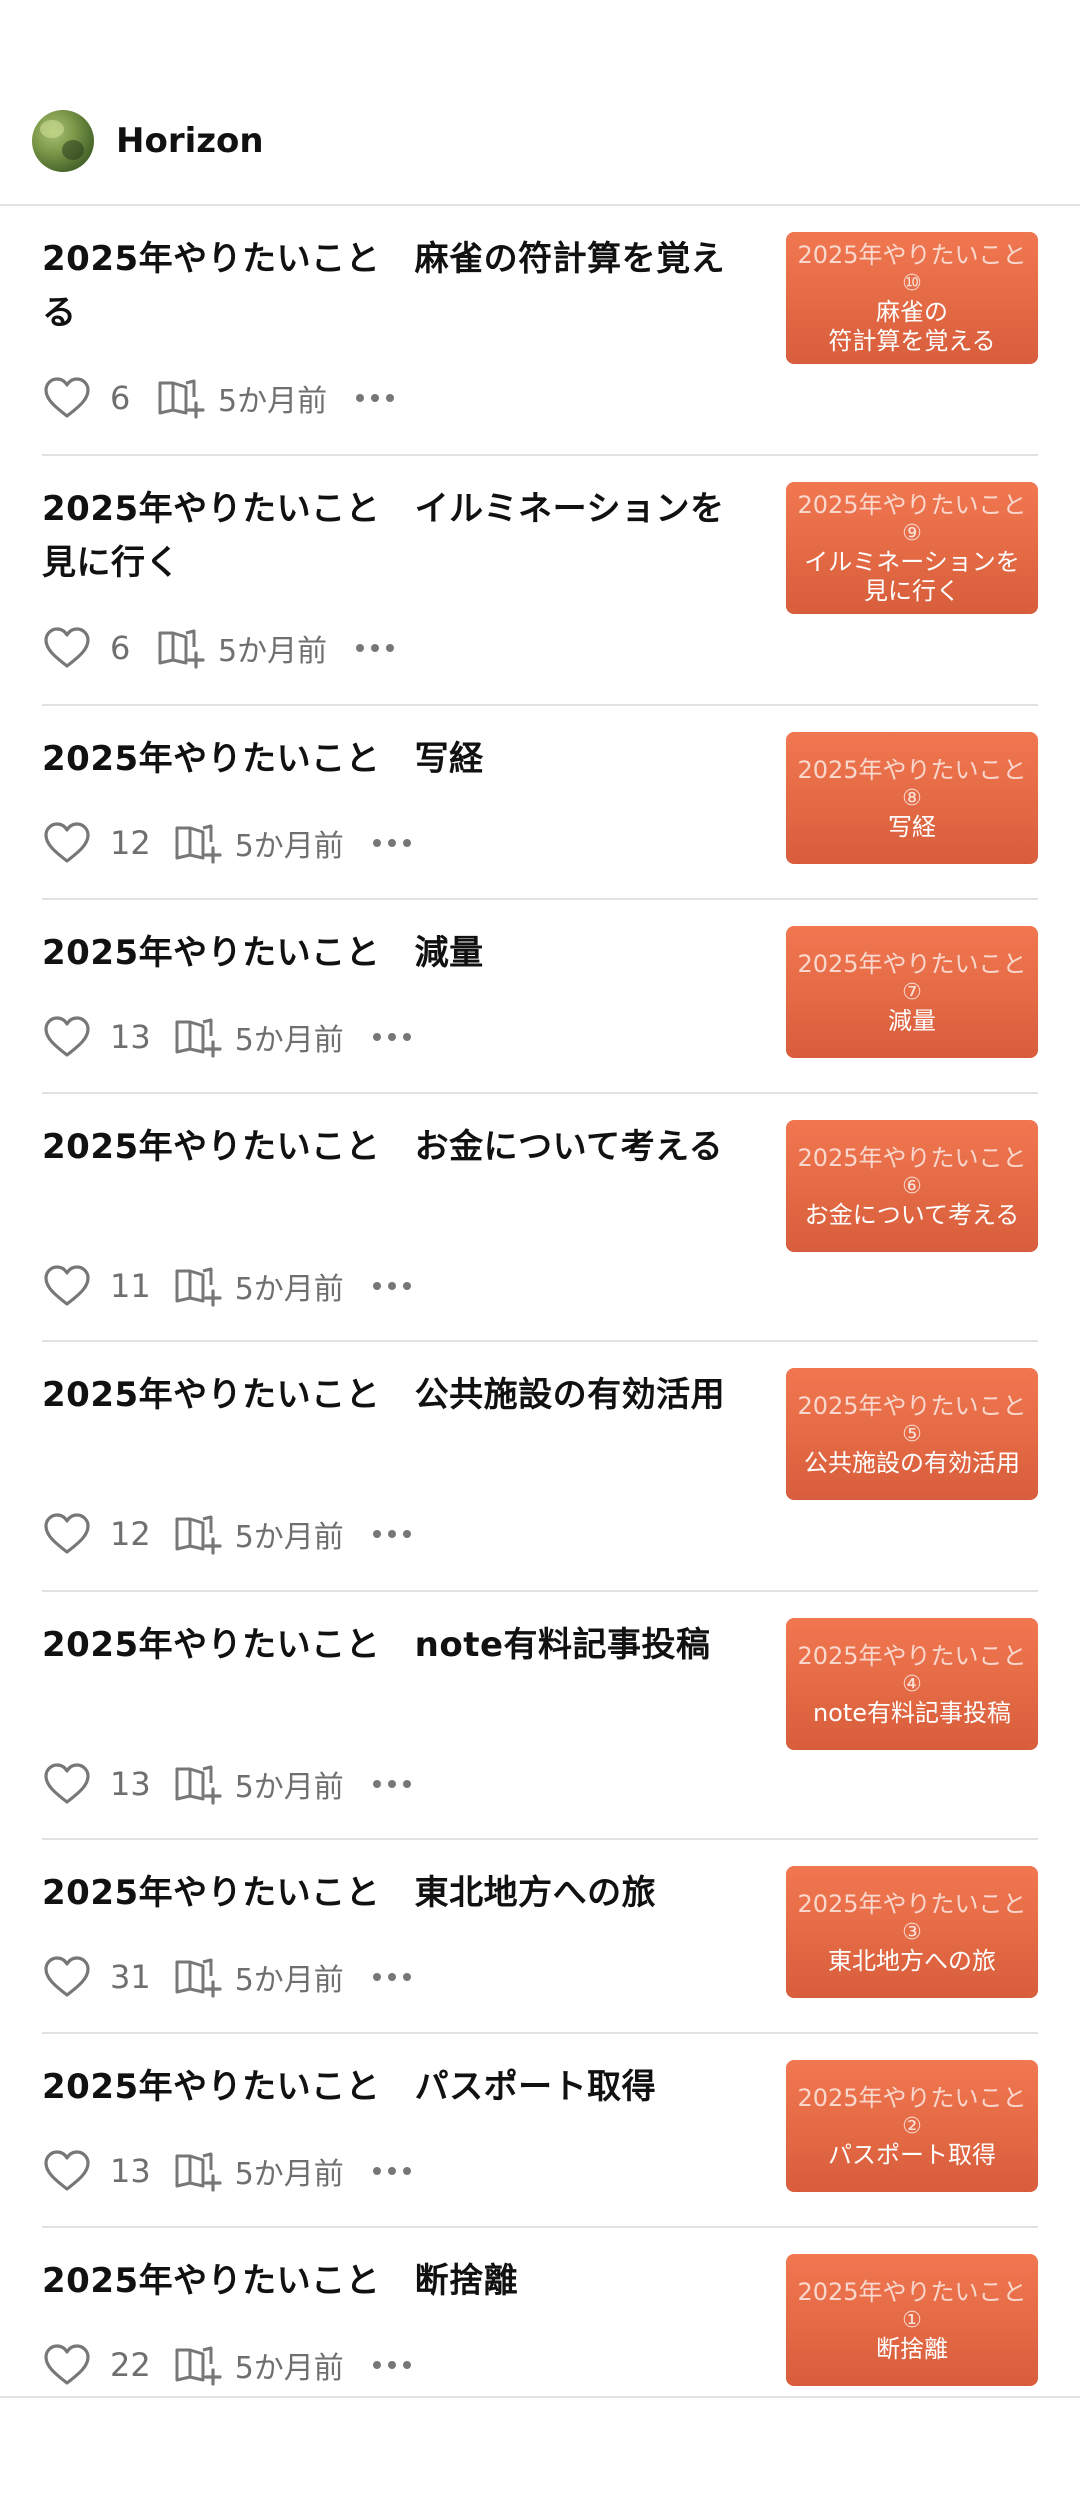 The height and width of the screenshot is (2520, 1080). I want to click on article-thumbnail: 2025年やりたいこと ① 断捨離, so click(912, 2320).